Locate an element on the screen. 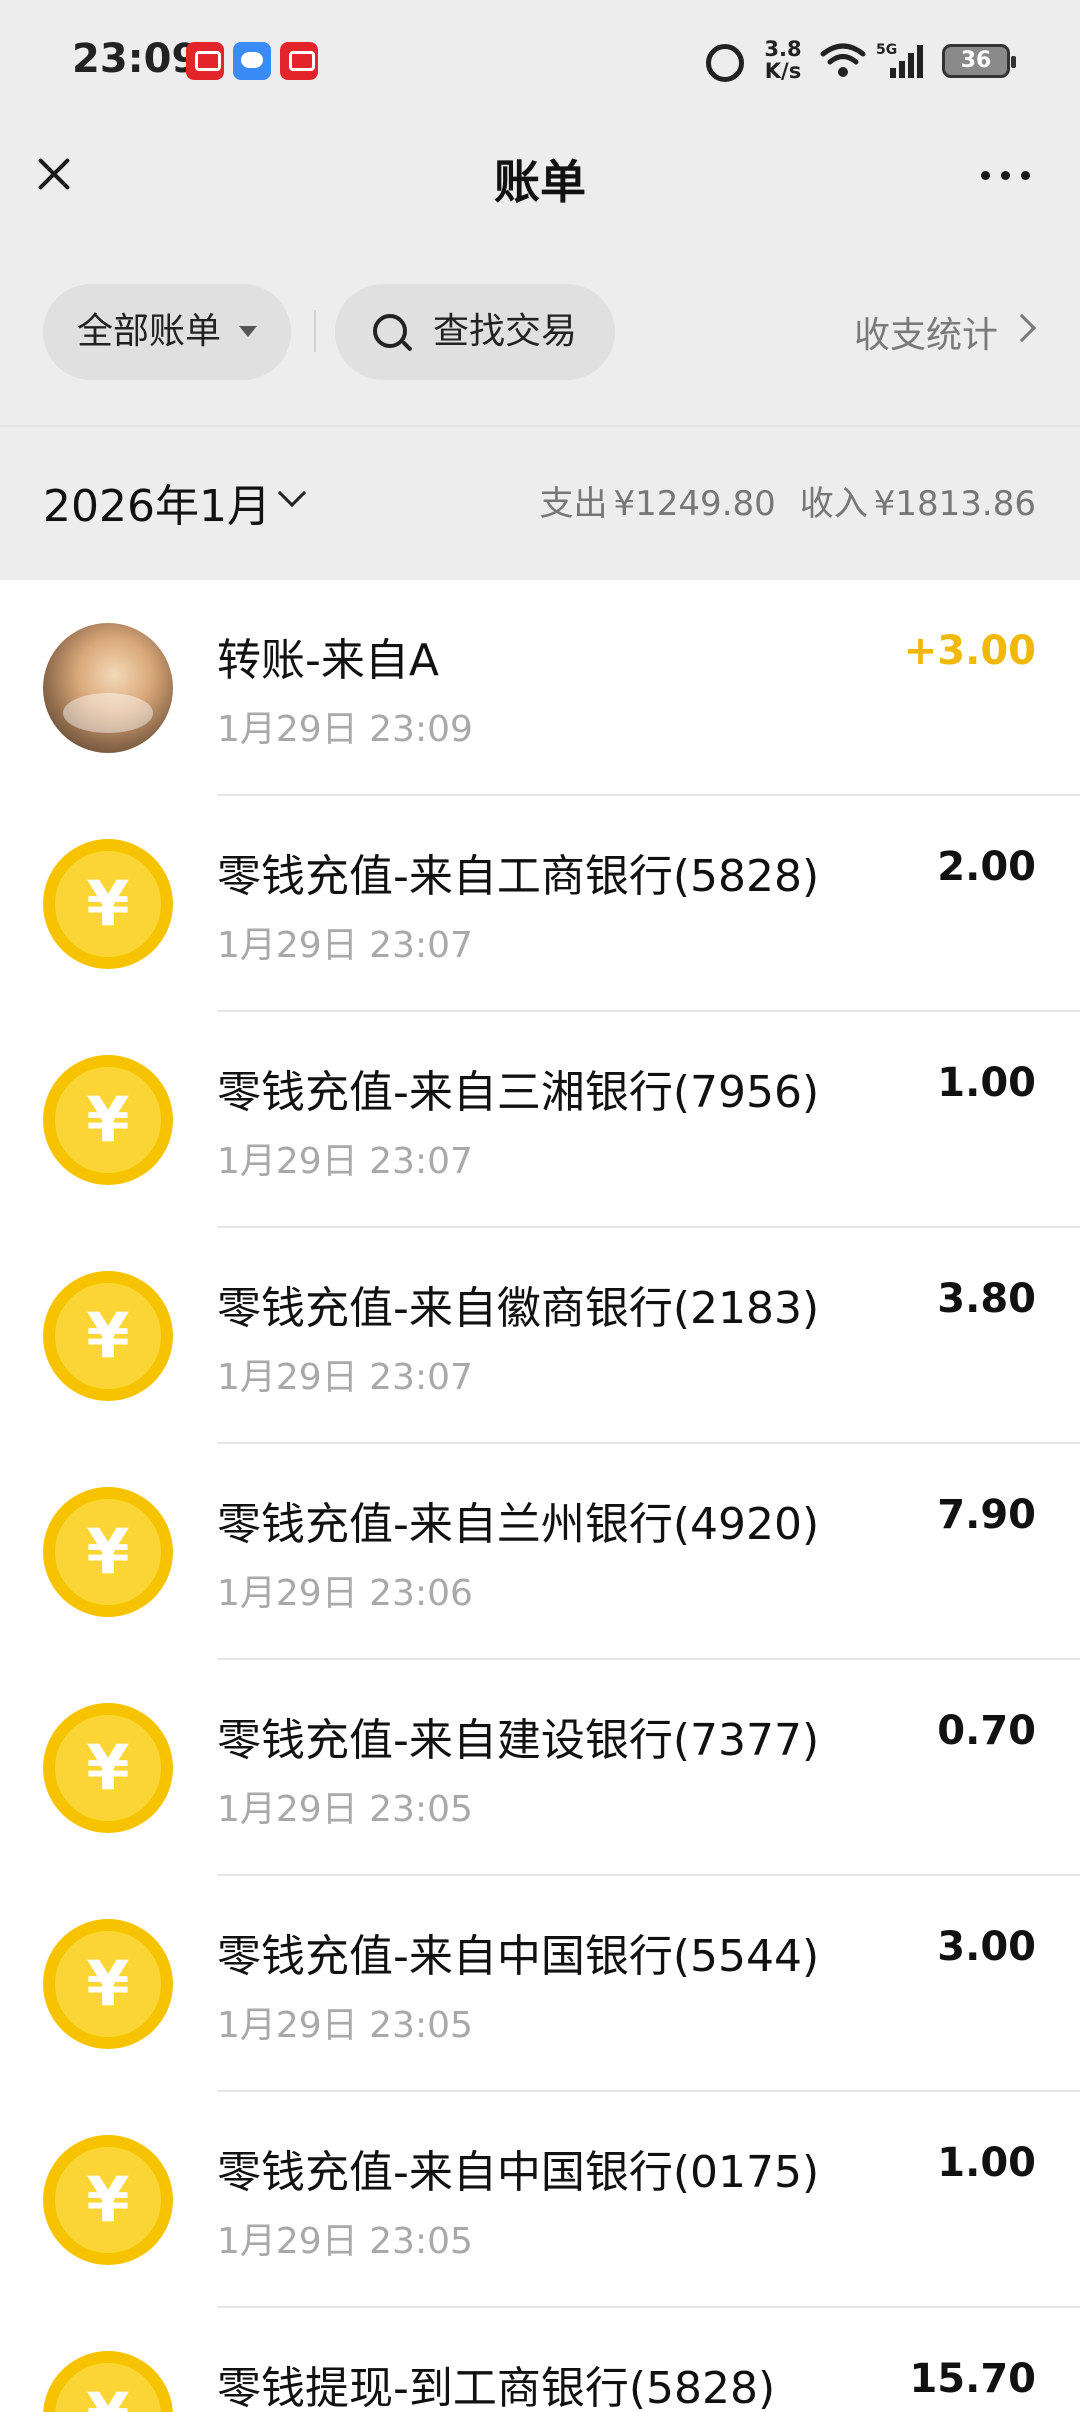 The height and width of the screenshot is (2412, 1080). battery-icon: 36 is located at coordinates (979, 61).